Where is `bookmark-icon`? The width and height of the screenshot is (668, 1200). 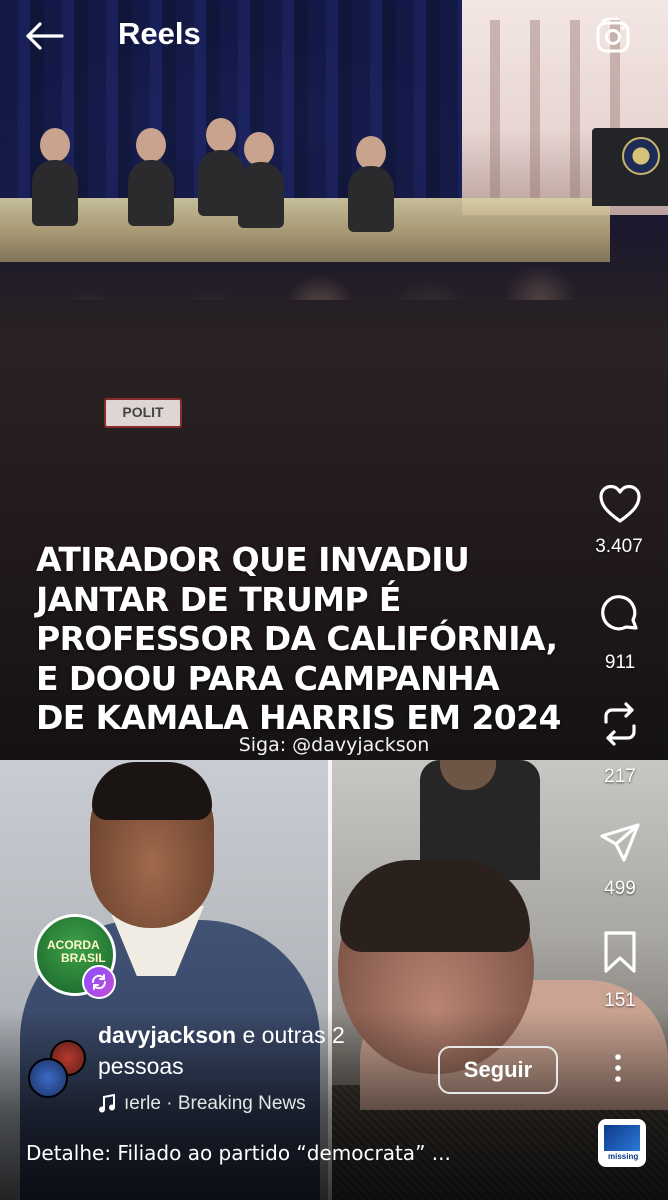
bookmark-icon is located at coordinates (620, 952).